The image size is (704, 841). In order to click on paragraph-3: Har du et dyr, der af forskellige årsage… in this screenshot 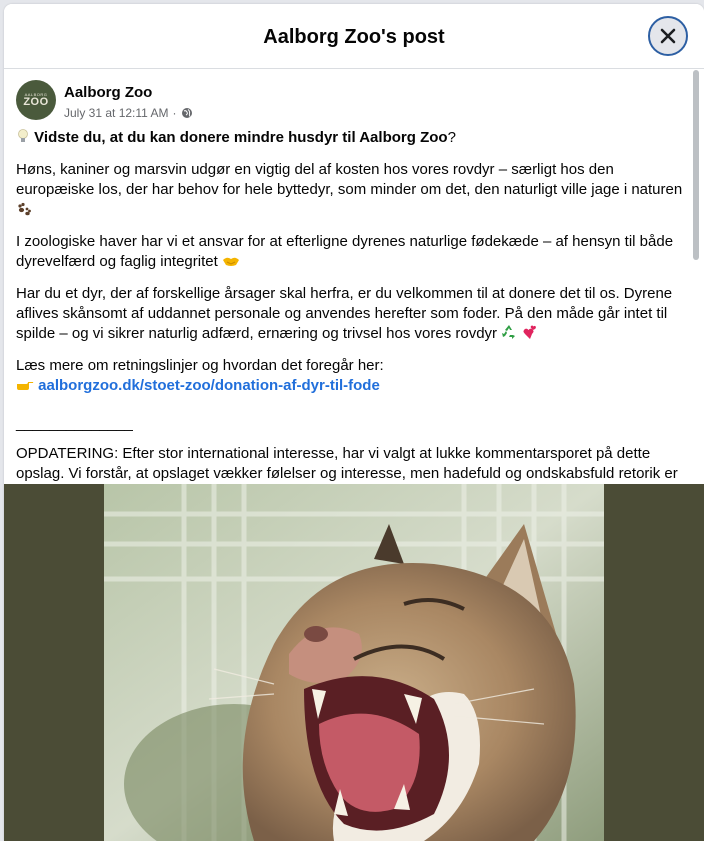, I will do `click(356, 315)`.